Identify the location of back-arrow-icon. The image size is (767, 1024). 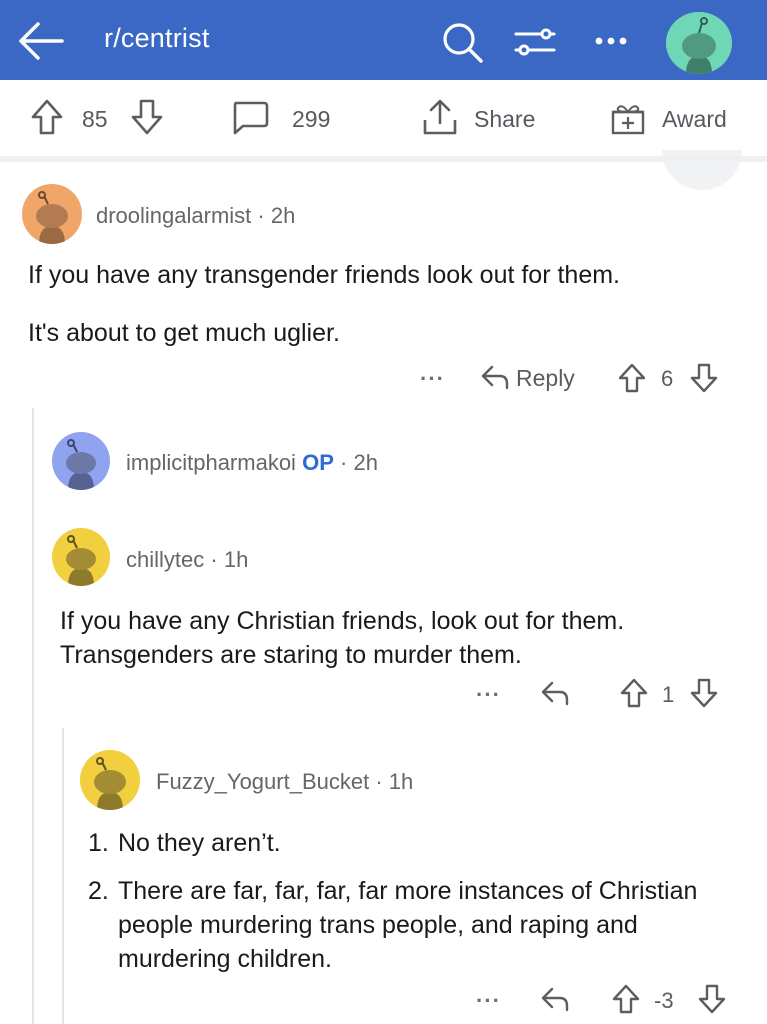
(40, 41).